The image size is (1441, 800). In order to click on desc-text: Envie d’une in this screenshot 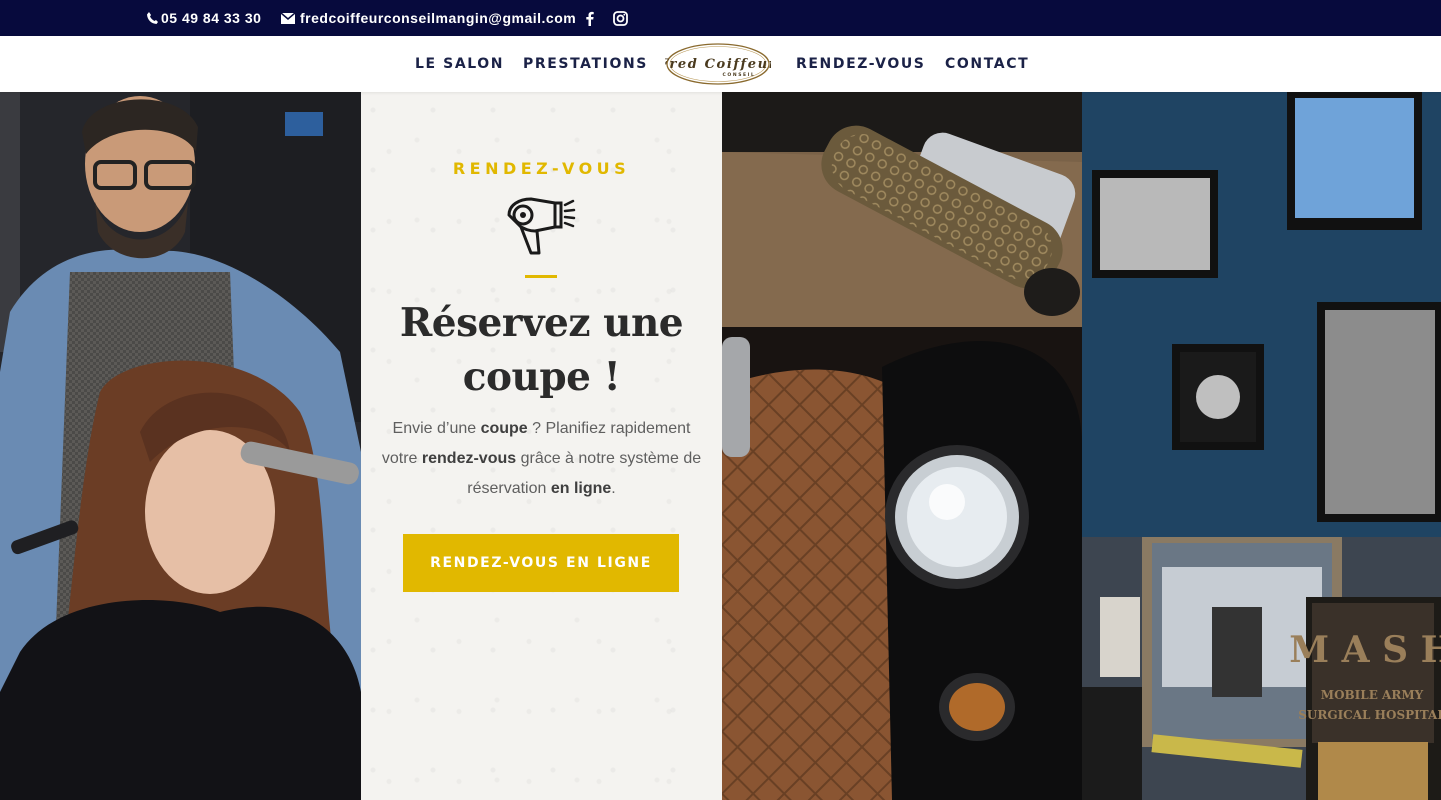, I will do `click(436, 428)`.